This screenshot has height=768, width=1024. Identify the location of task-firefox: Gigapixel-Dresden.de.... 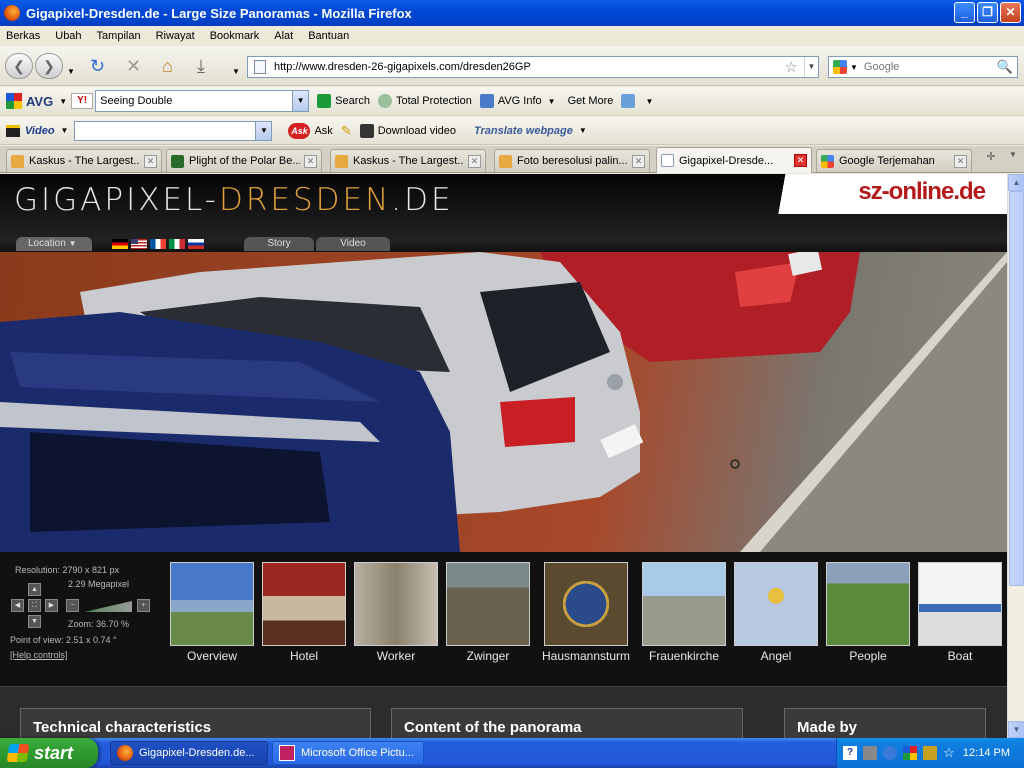
(189, 753).